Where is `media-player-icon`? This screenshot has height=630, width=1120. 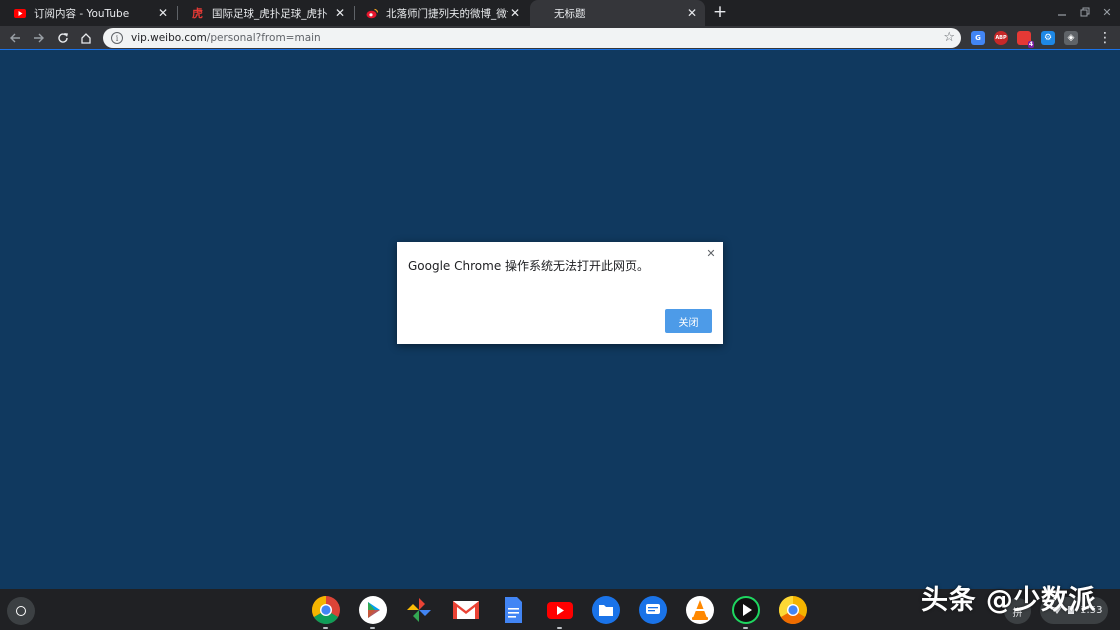 media-player-icon is located at coordinates (745, 611).